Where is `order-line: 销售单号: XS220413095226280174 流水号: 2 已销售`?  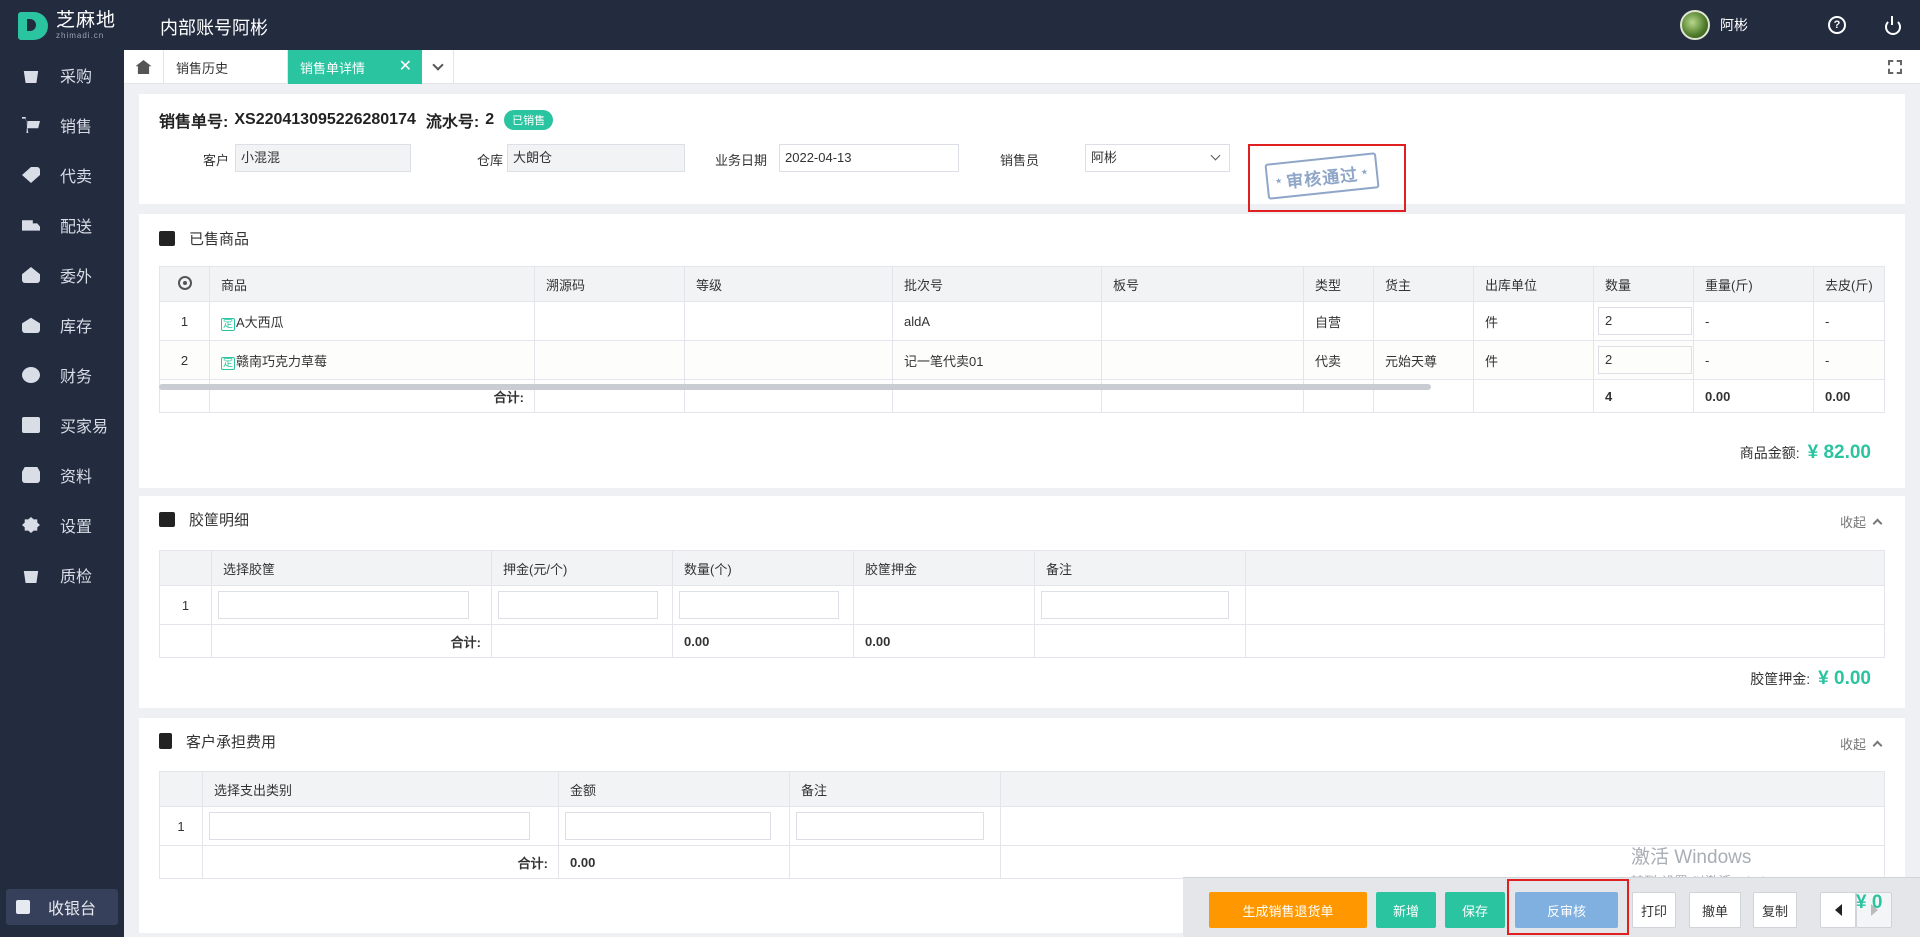
order-line: 销售单号: XS220413095226280174 流水号: 2 已销售 is located at coordinates (356, 120).